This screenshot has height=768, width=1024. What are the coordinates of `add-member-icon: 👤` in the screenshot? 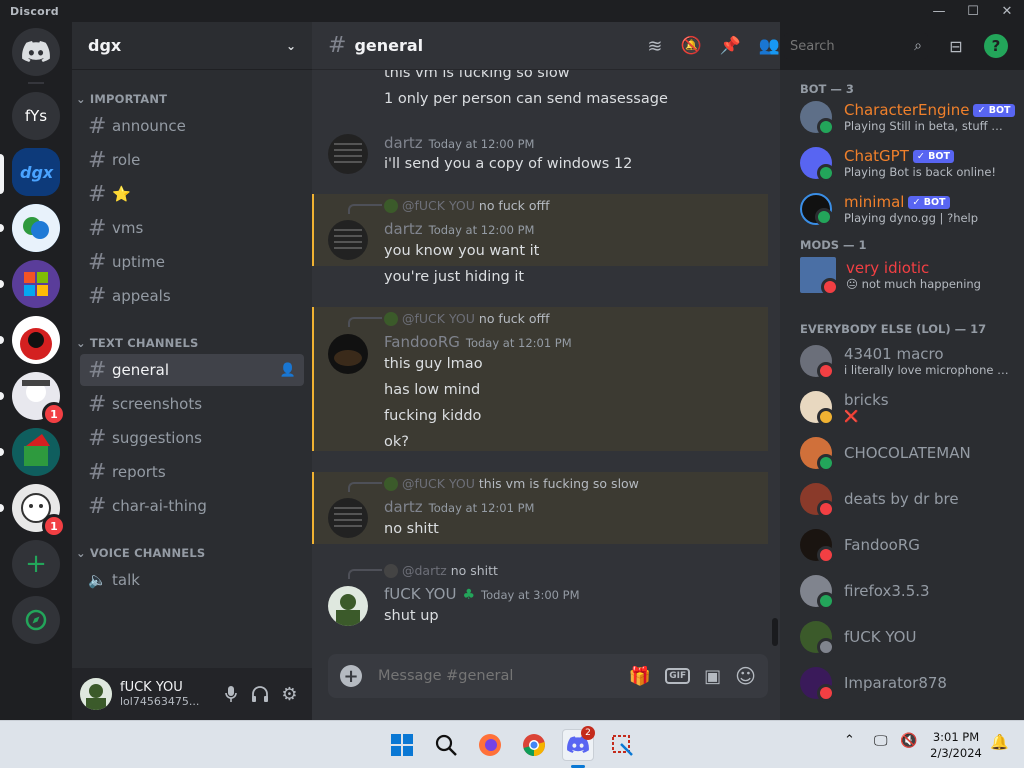 It's located at (288, 370).